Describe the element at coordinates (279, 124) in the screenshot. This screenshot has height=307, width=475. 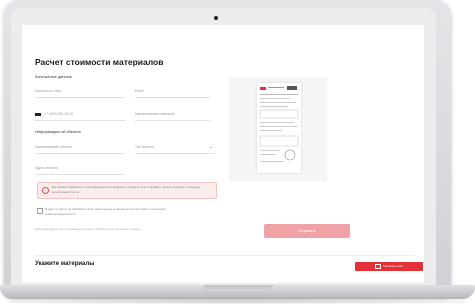
I see `document-thumbnail-icon` at that location.